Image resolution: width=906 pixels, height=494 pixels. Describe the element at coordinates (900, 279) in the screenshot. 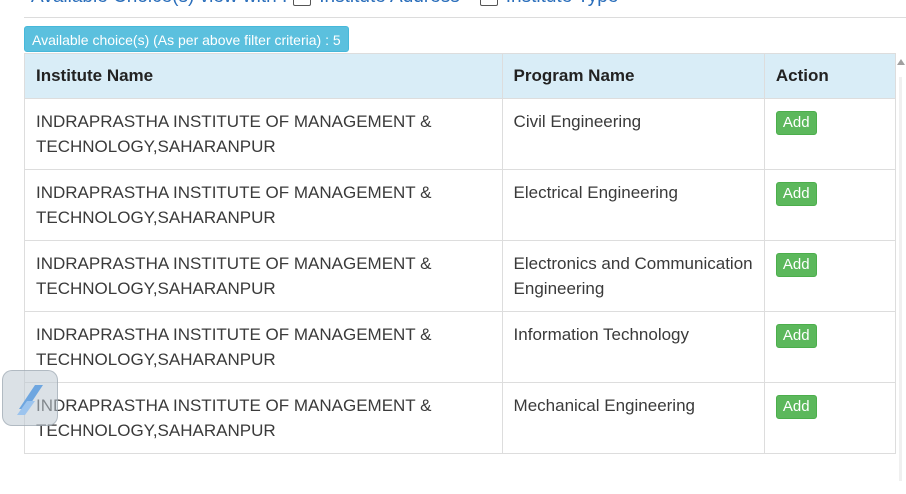

I see `scroll-track` at that location.